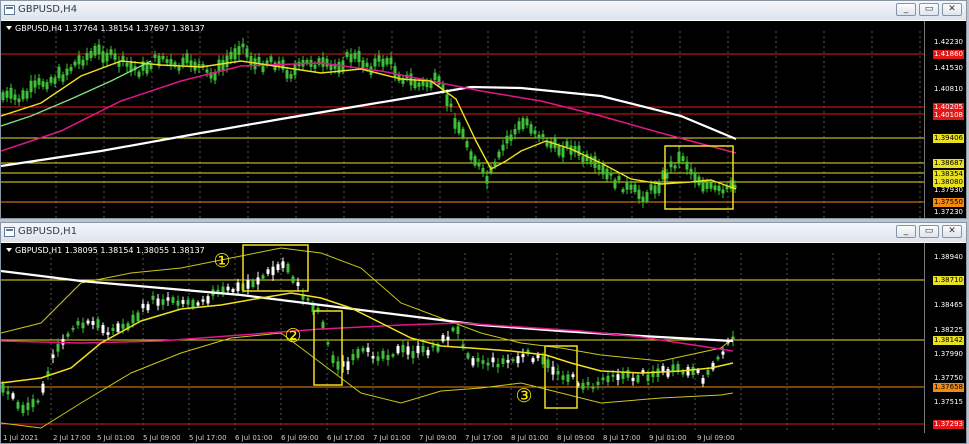  What do you see at coordinates (948, 402) in the screenshot?
I see `price-label: 1.37515` at bounding box center [948, 402].